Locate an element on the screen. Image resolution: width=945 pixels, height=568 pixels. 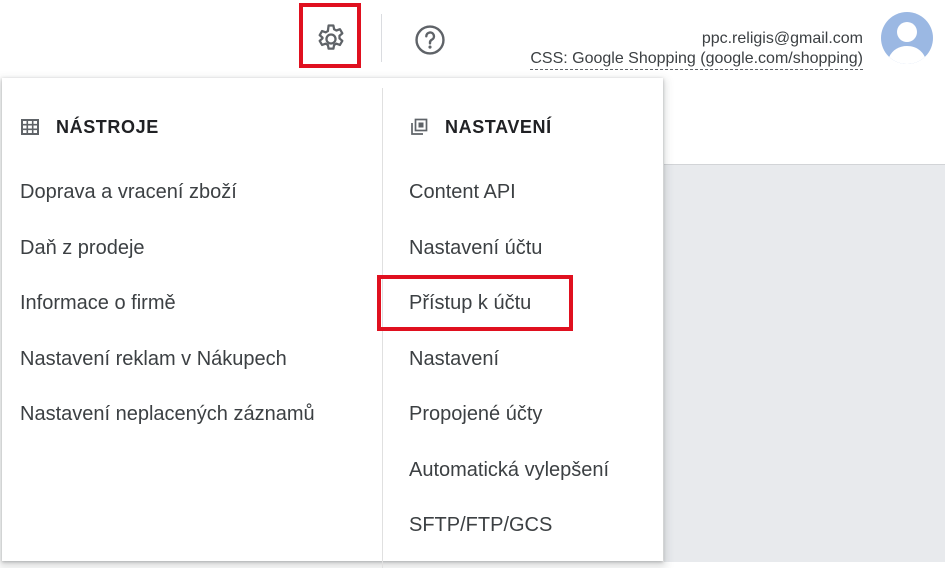
menu-item-automatic-improvements: Automatická vylepšení is located at coordinates (523, 471).